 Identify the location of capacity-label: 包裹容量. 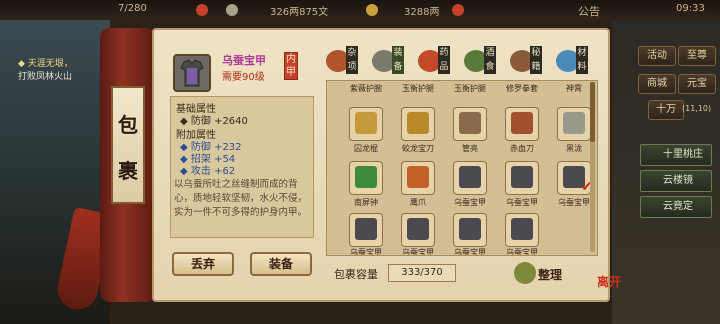
(356, 274).